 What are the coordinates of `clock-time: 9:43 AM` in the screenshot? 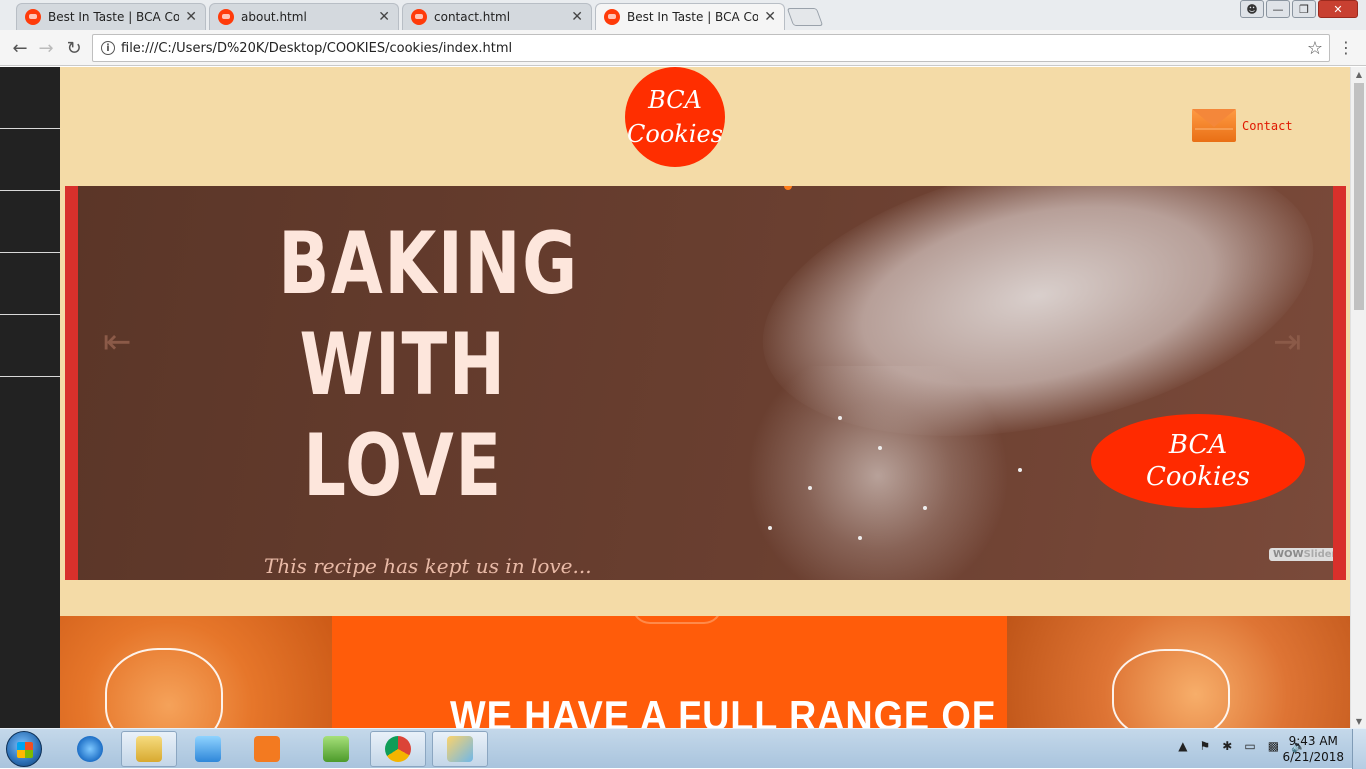 It's located at (1313, 741).